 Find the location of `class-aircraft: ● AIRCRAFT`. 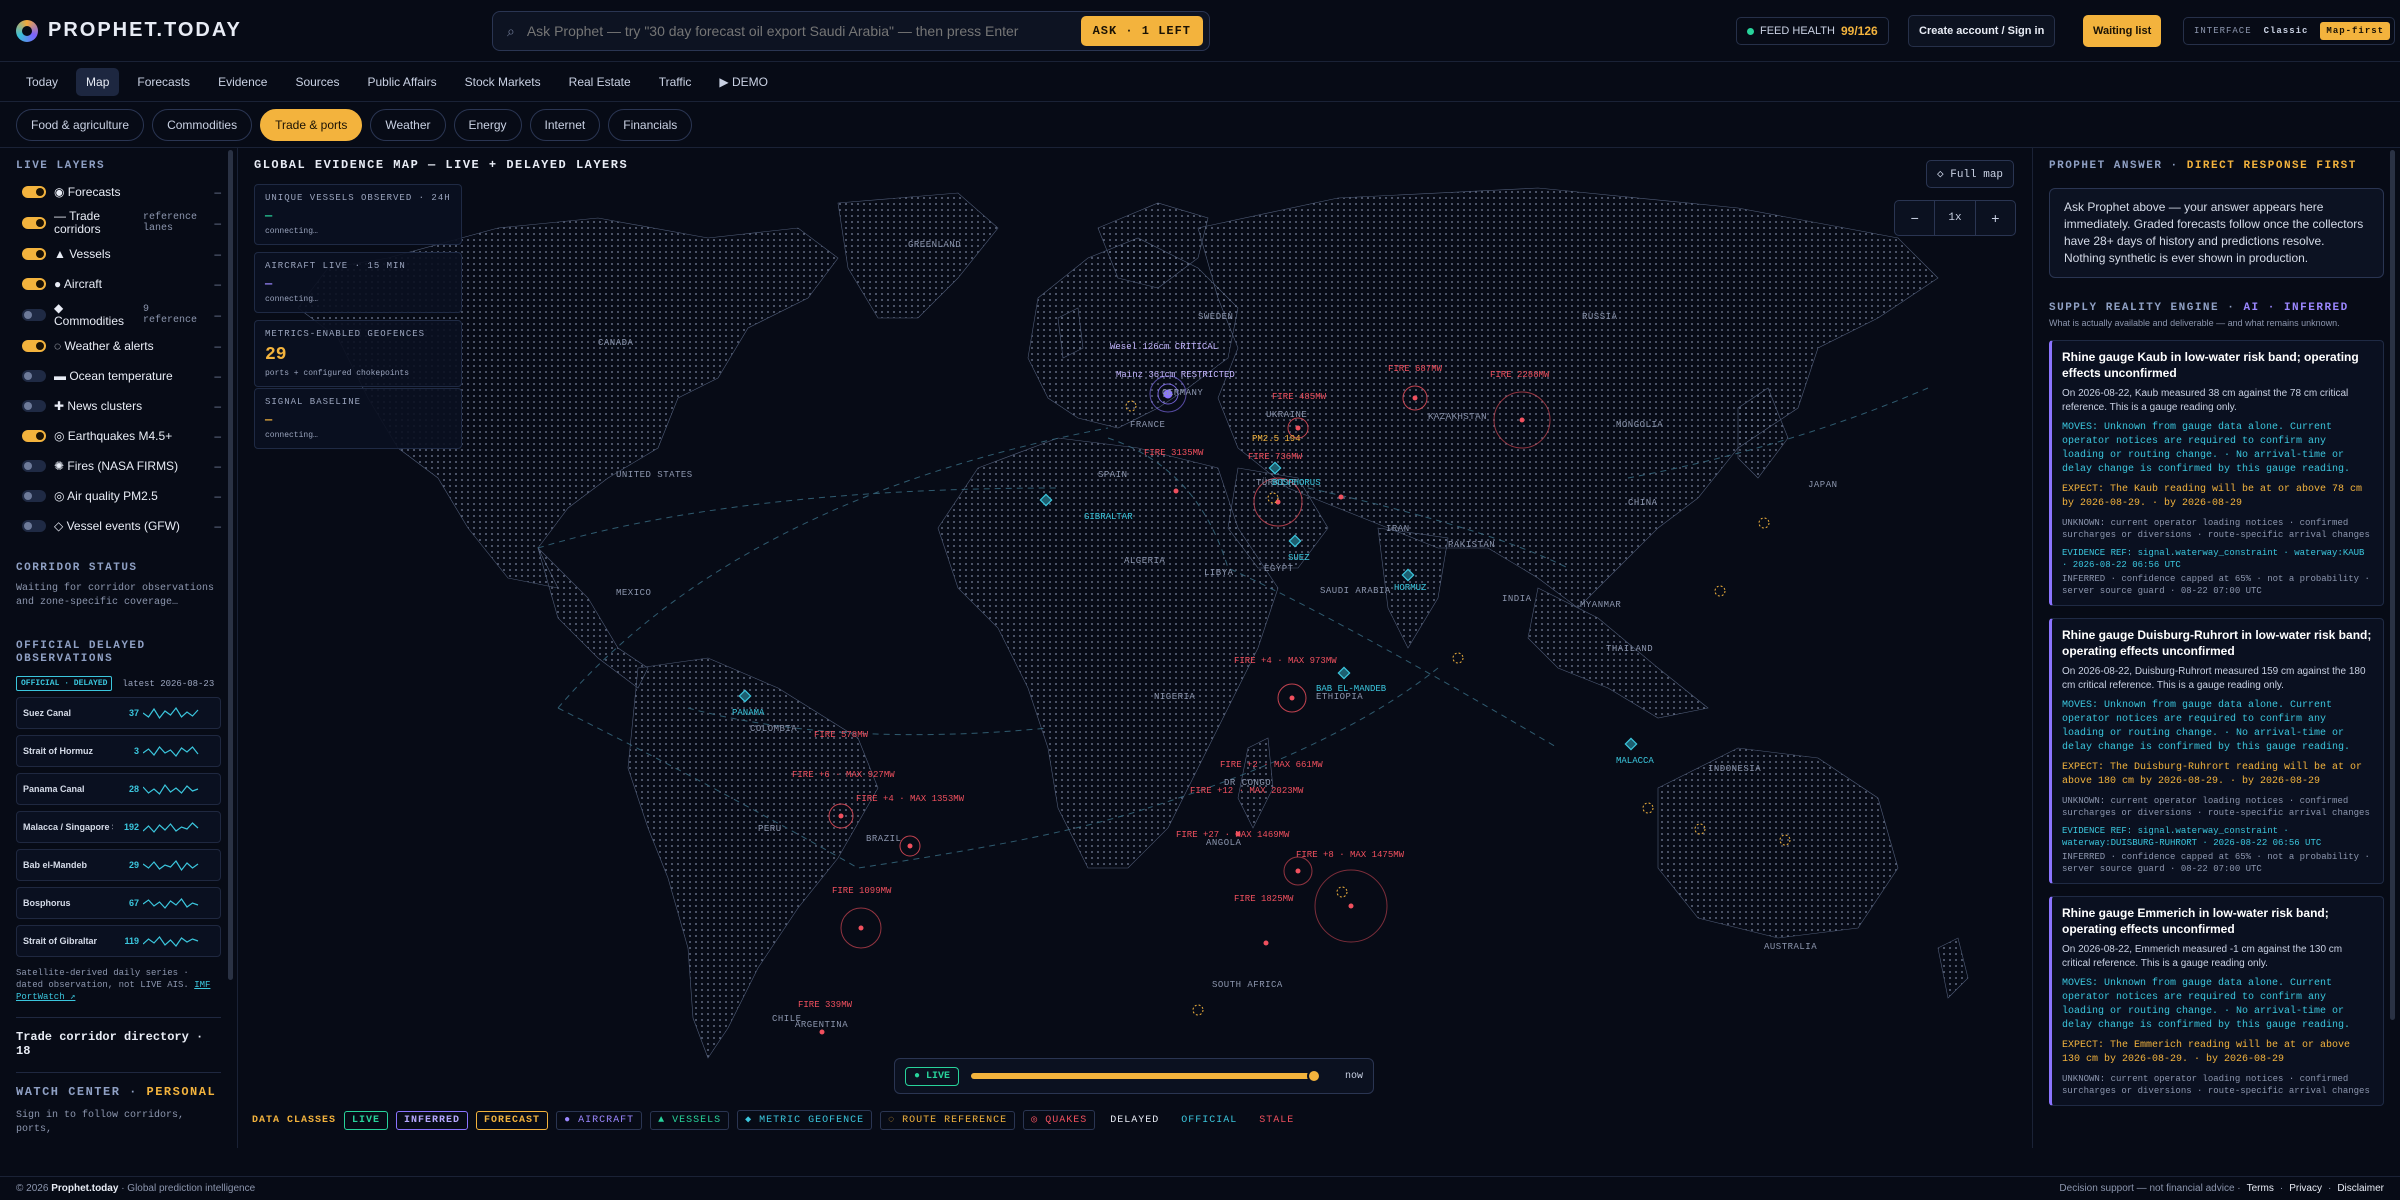

class-aircraft: ● AIRCRAFT is located at coordinates (599, 1120).